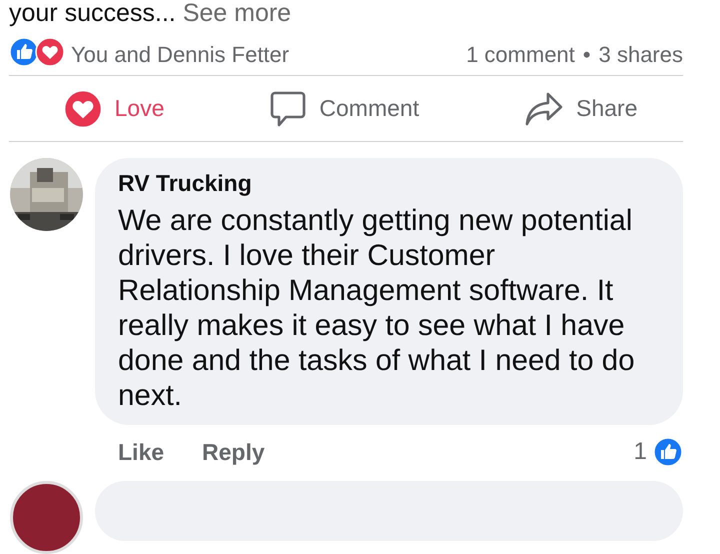 The image size is (720, 554). What do you see at coordinates (113, 108) in the screenshot?
I see `love-button: Love` at bounding box center [113, 108].